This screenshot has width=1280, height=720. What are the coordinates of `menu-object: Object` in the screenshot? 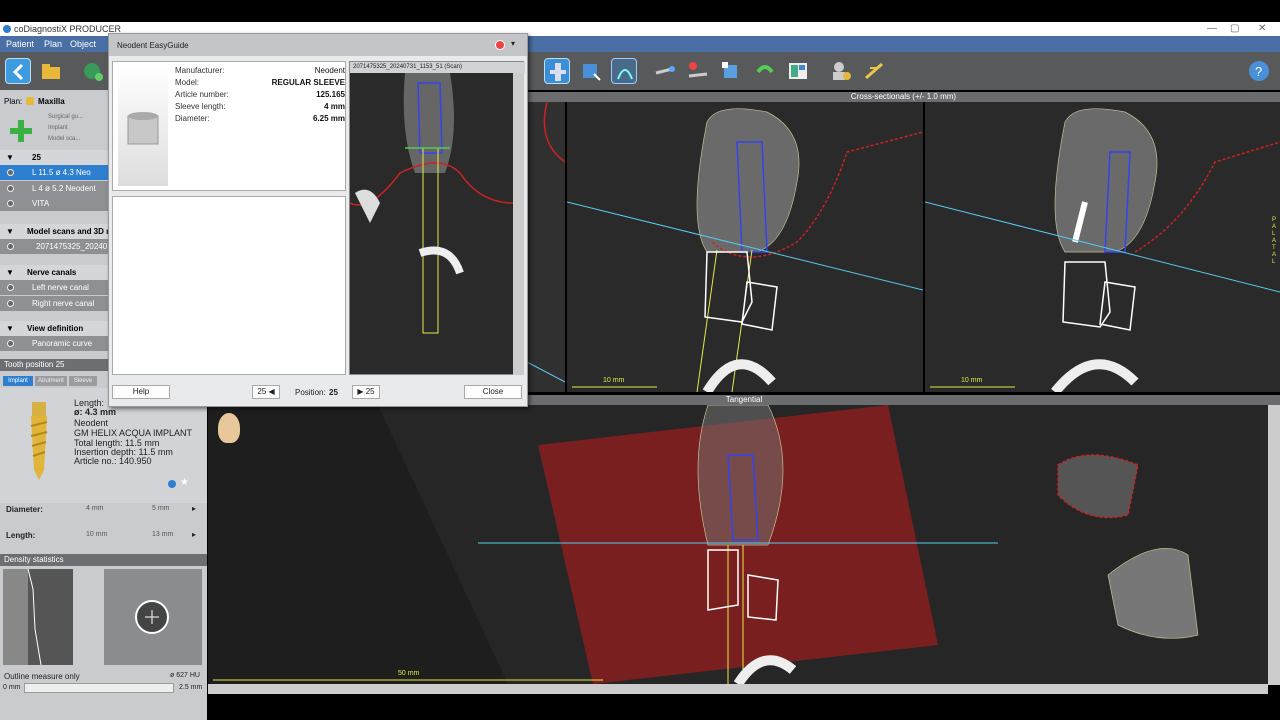 It's located at (83, 44).